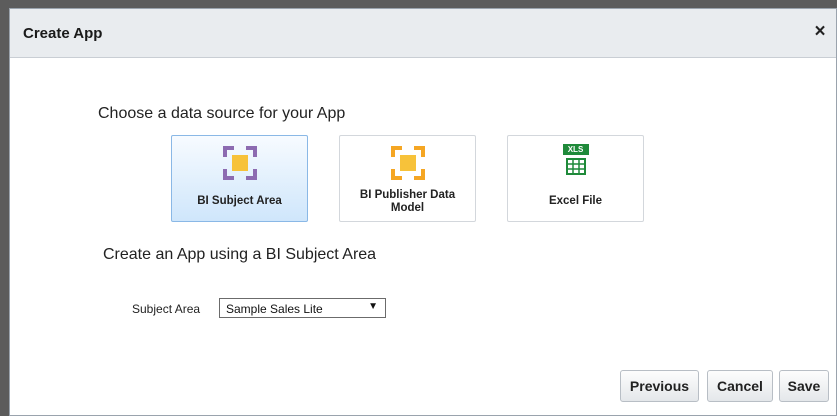 The image size is (837, 416). I want to click on excel-file-label: Excel File, so click(575, 201).